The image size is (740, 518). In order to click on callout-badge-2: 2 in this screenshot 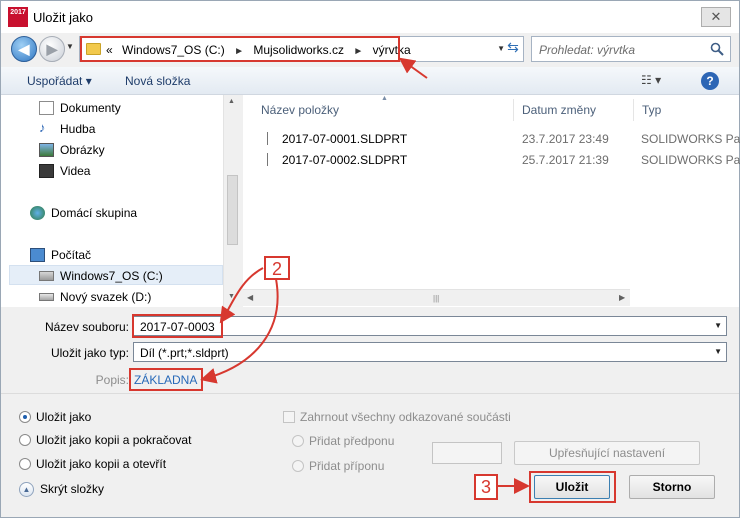, I will do `click(277, 268)`.